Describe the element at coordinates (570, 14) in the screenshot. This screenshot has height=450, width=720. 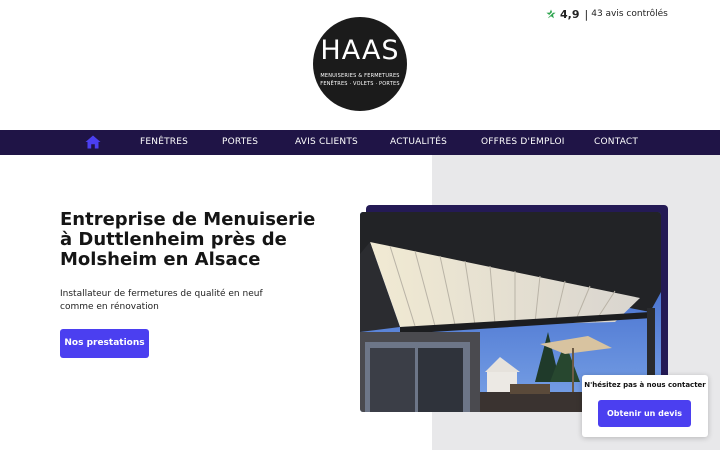
I see `rating-score: 4,9` at that location.